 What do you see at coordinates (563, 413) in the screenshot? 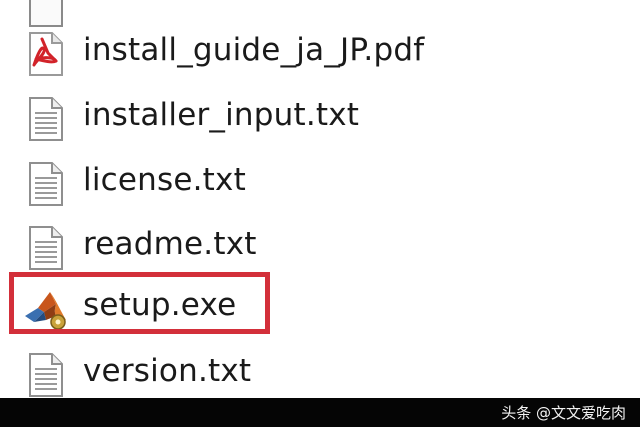
I see `watermark-text: 头条 @文文爱吃肉` at bounding box center [563, 413].